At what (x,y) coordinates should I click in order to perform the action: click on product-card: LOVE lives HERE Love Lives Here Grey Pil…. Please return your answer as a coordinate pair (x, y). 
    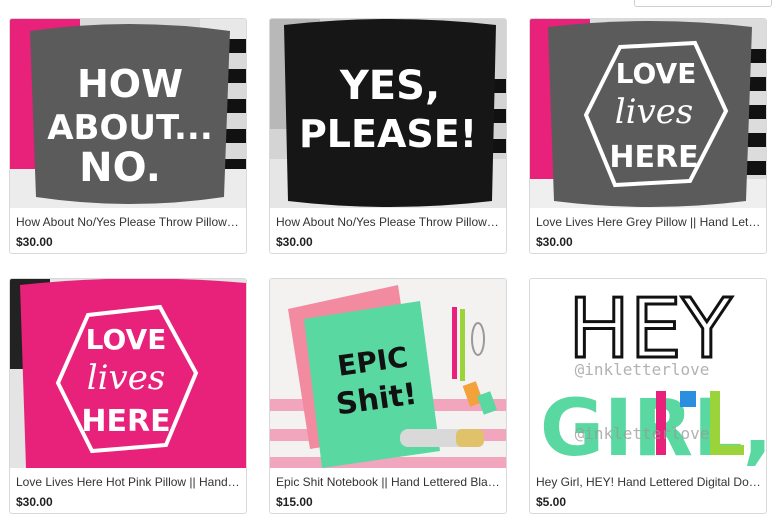
    Looking at the image, I should click on (648, 136).